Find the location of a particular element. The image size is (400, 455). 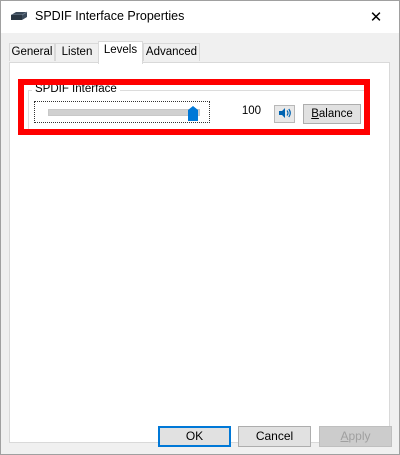

title-bar: SPDIF Interface Properties ✕ is located at coordinates (200, 17).